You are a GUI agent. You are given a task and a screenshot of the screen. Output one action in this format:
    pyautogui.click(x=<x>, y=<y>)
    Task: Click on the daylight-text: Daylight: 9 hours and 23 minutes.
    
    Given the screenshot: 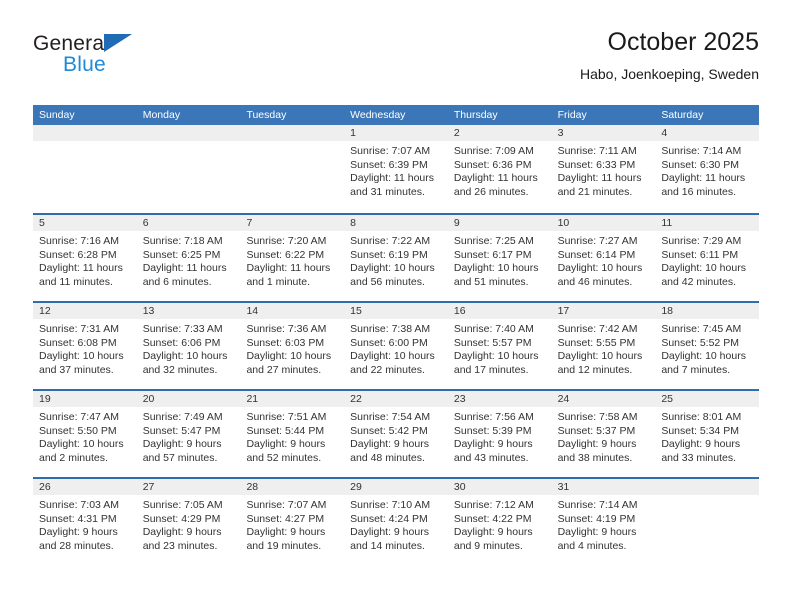 What is the action you would take?
    pyautogui.click(x=182, y=539)
    